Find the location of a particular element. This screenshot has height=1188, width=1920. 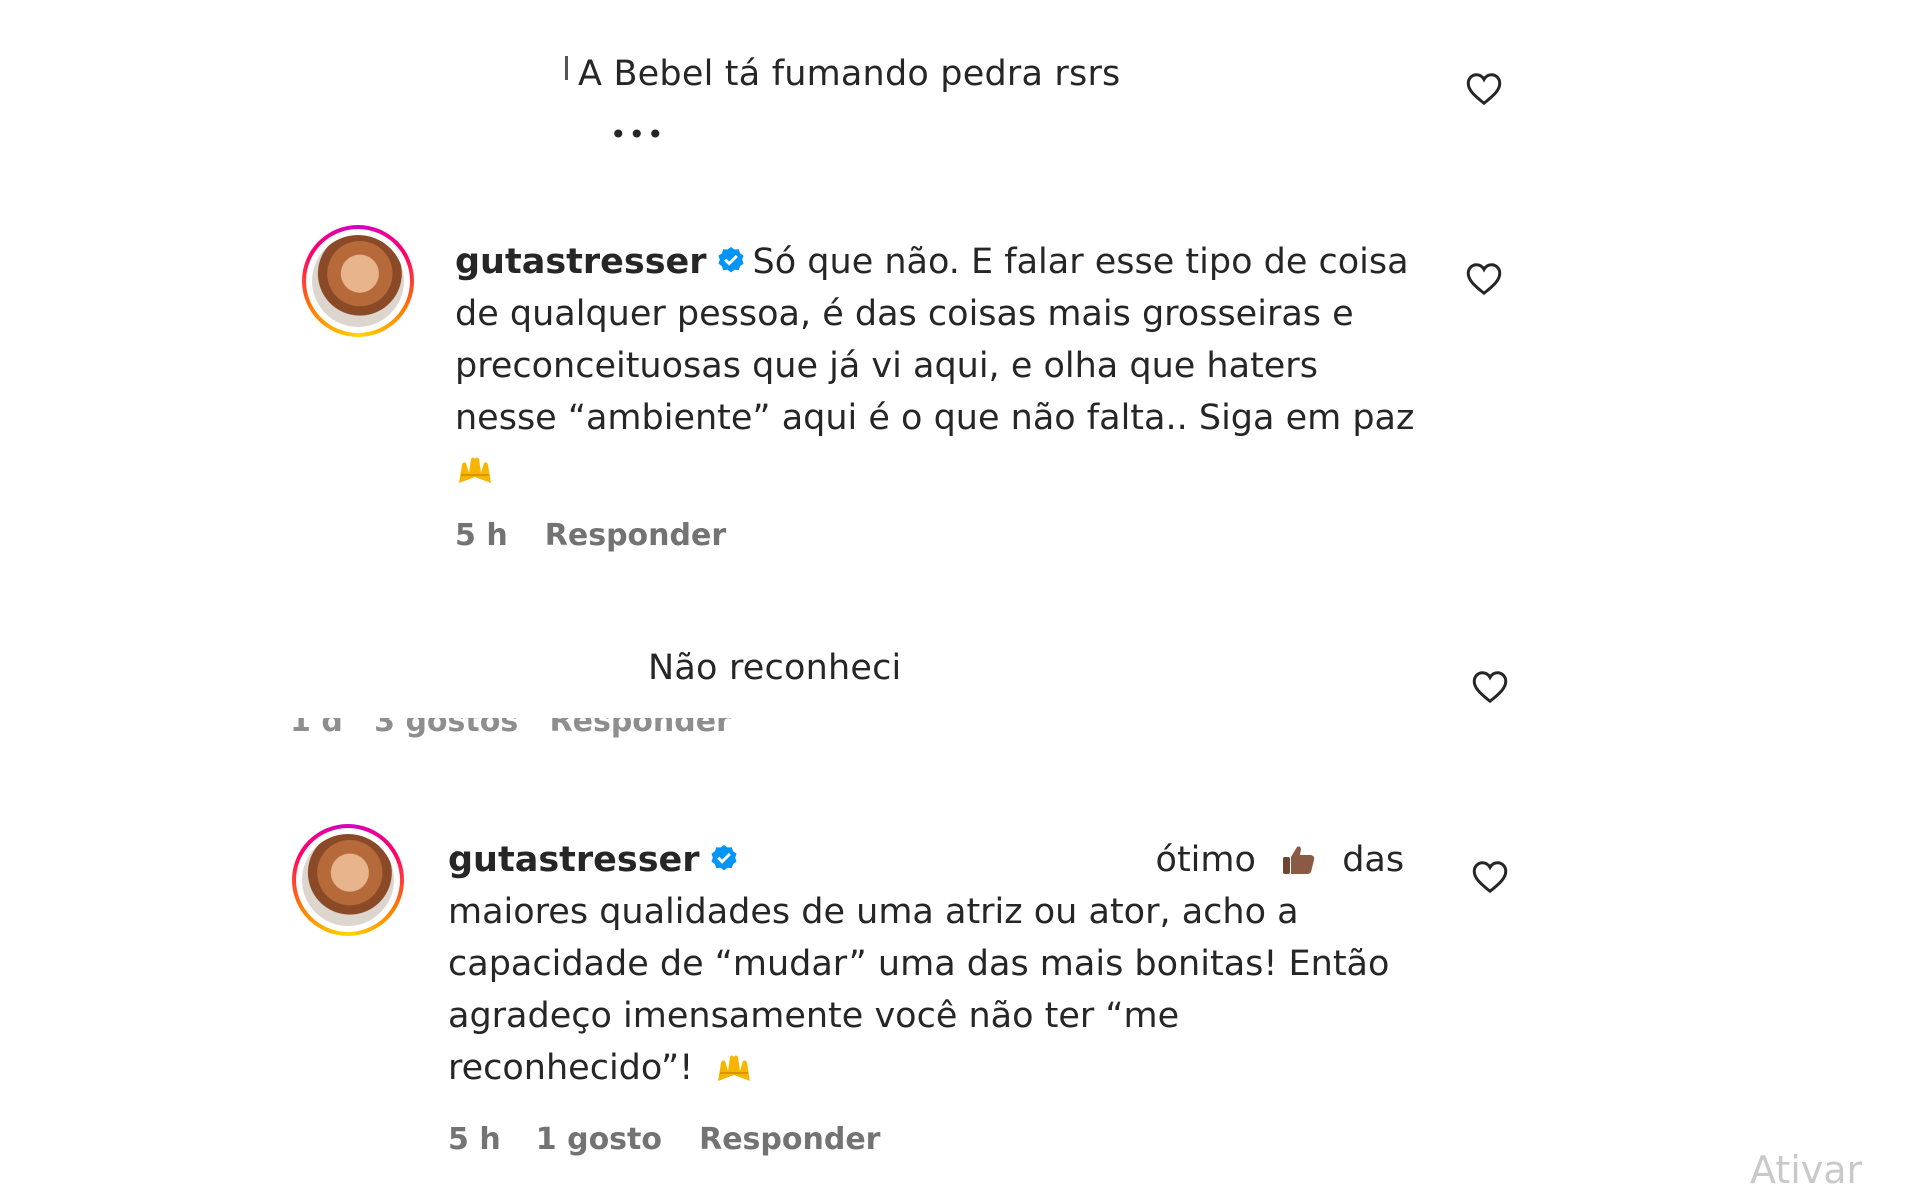

comment-line: agradeço imensamente você não ter “me is located at coordinates (814, 1016).